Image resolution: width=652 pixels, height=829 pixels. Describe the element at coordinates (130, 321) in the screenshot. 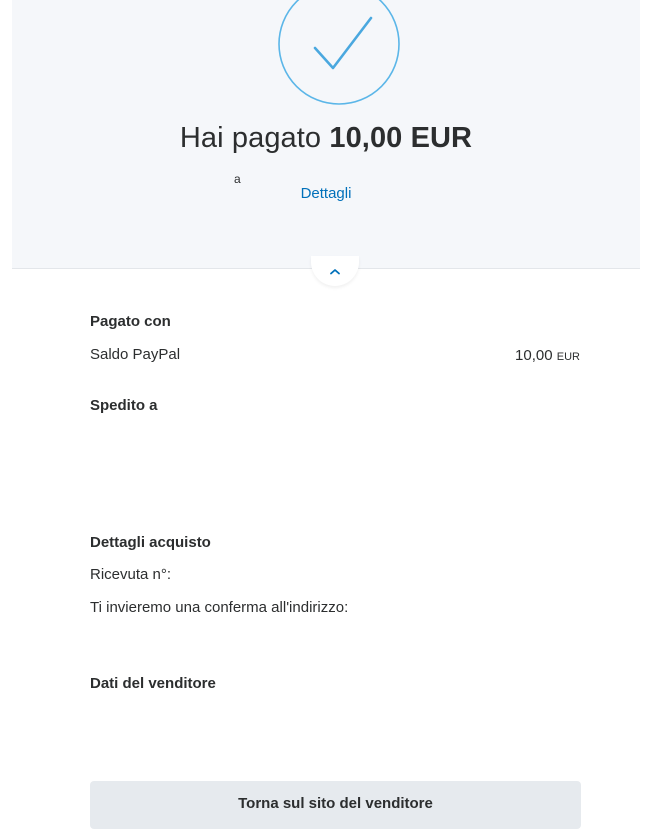

I see `paid-with-heading: Pagato con` at that location.